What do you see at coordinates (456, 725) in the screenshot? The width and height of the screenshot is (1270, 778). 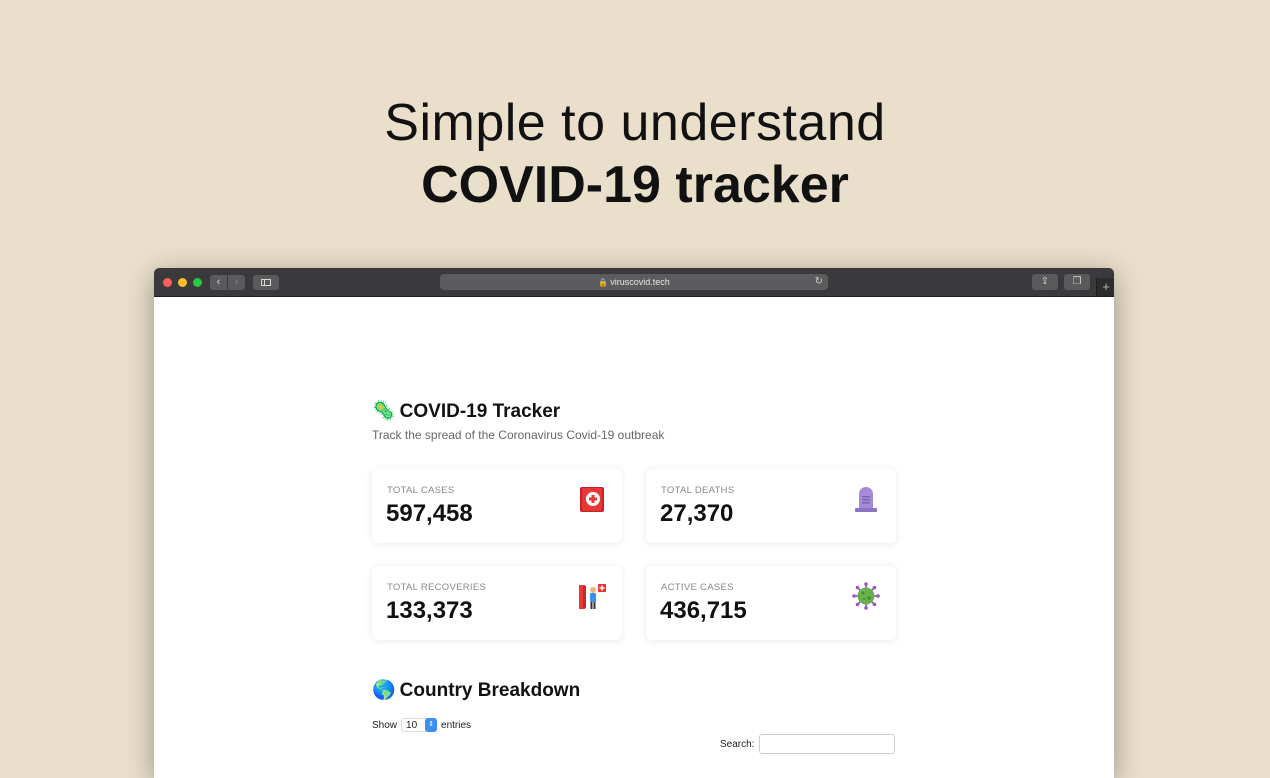 I see `entries-label: entries` at bounding box center [456, 725].